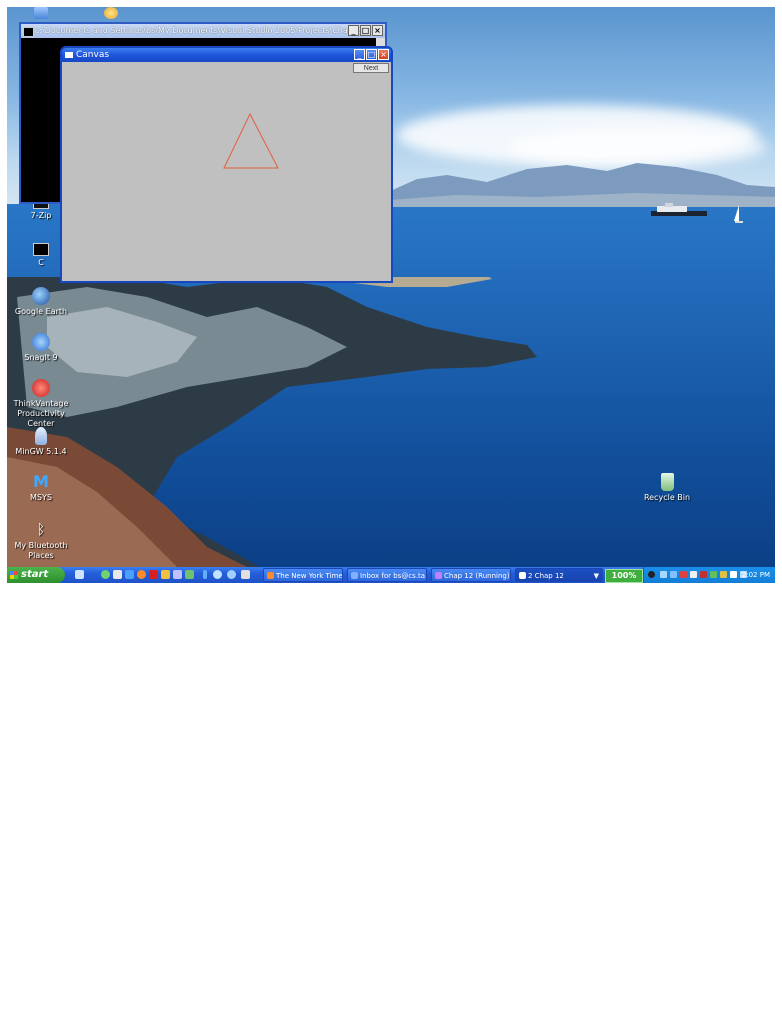  What do you see at coordinates (41, 481) in the screenshot?
I see `msys-icon: M` at bounding box center [41, 481].